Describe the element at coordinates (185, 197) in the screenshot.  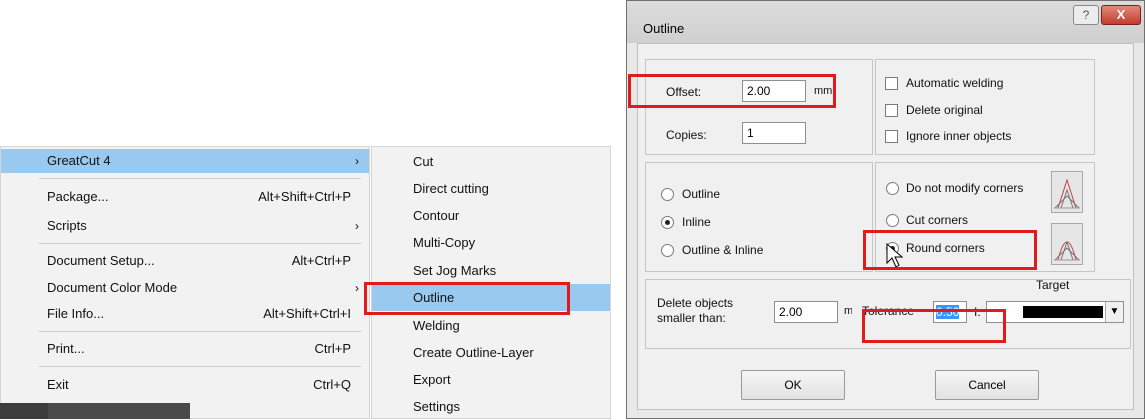
I see `menu-item-package: Package... Alt+Shift+Ctrl+P` at that location.